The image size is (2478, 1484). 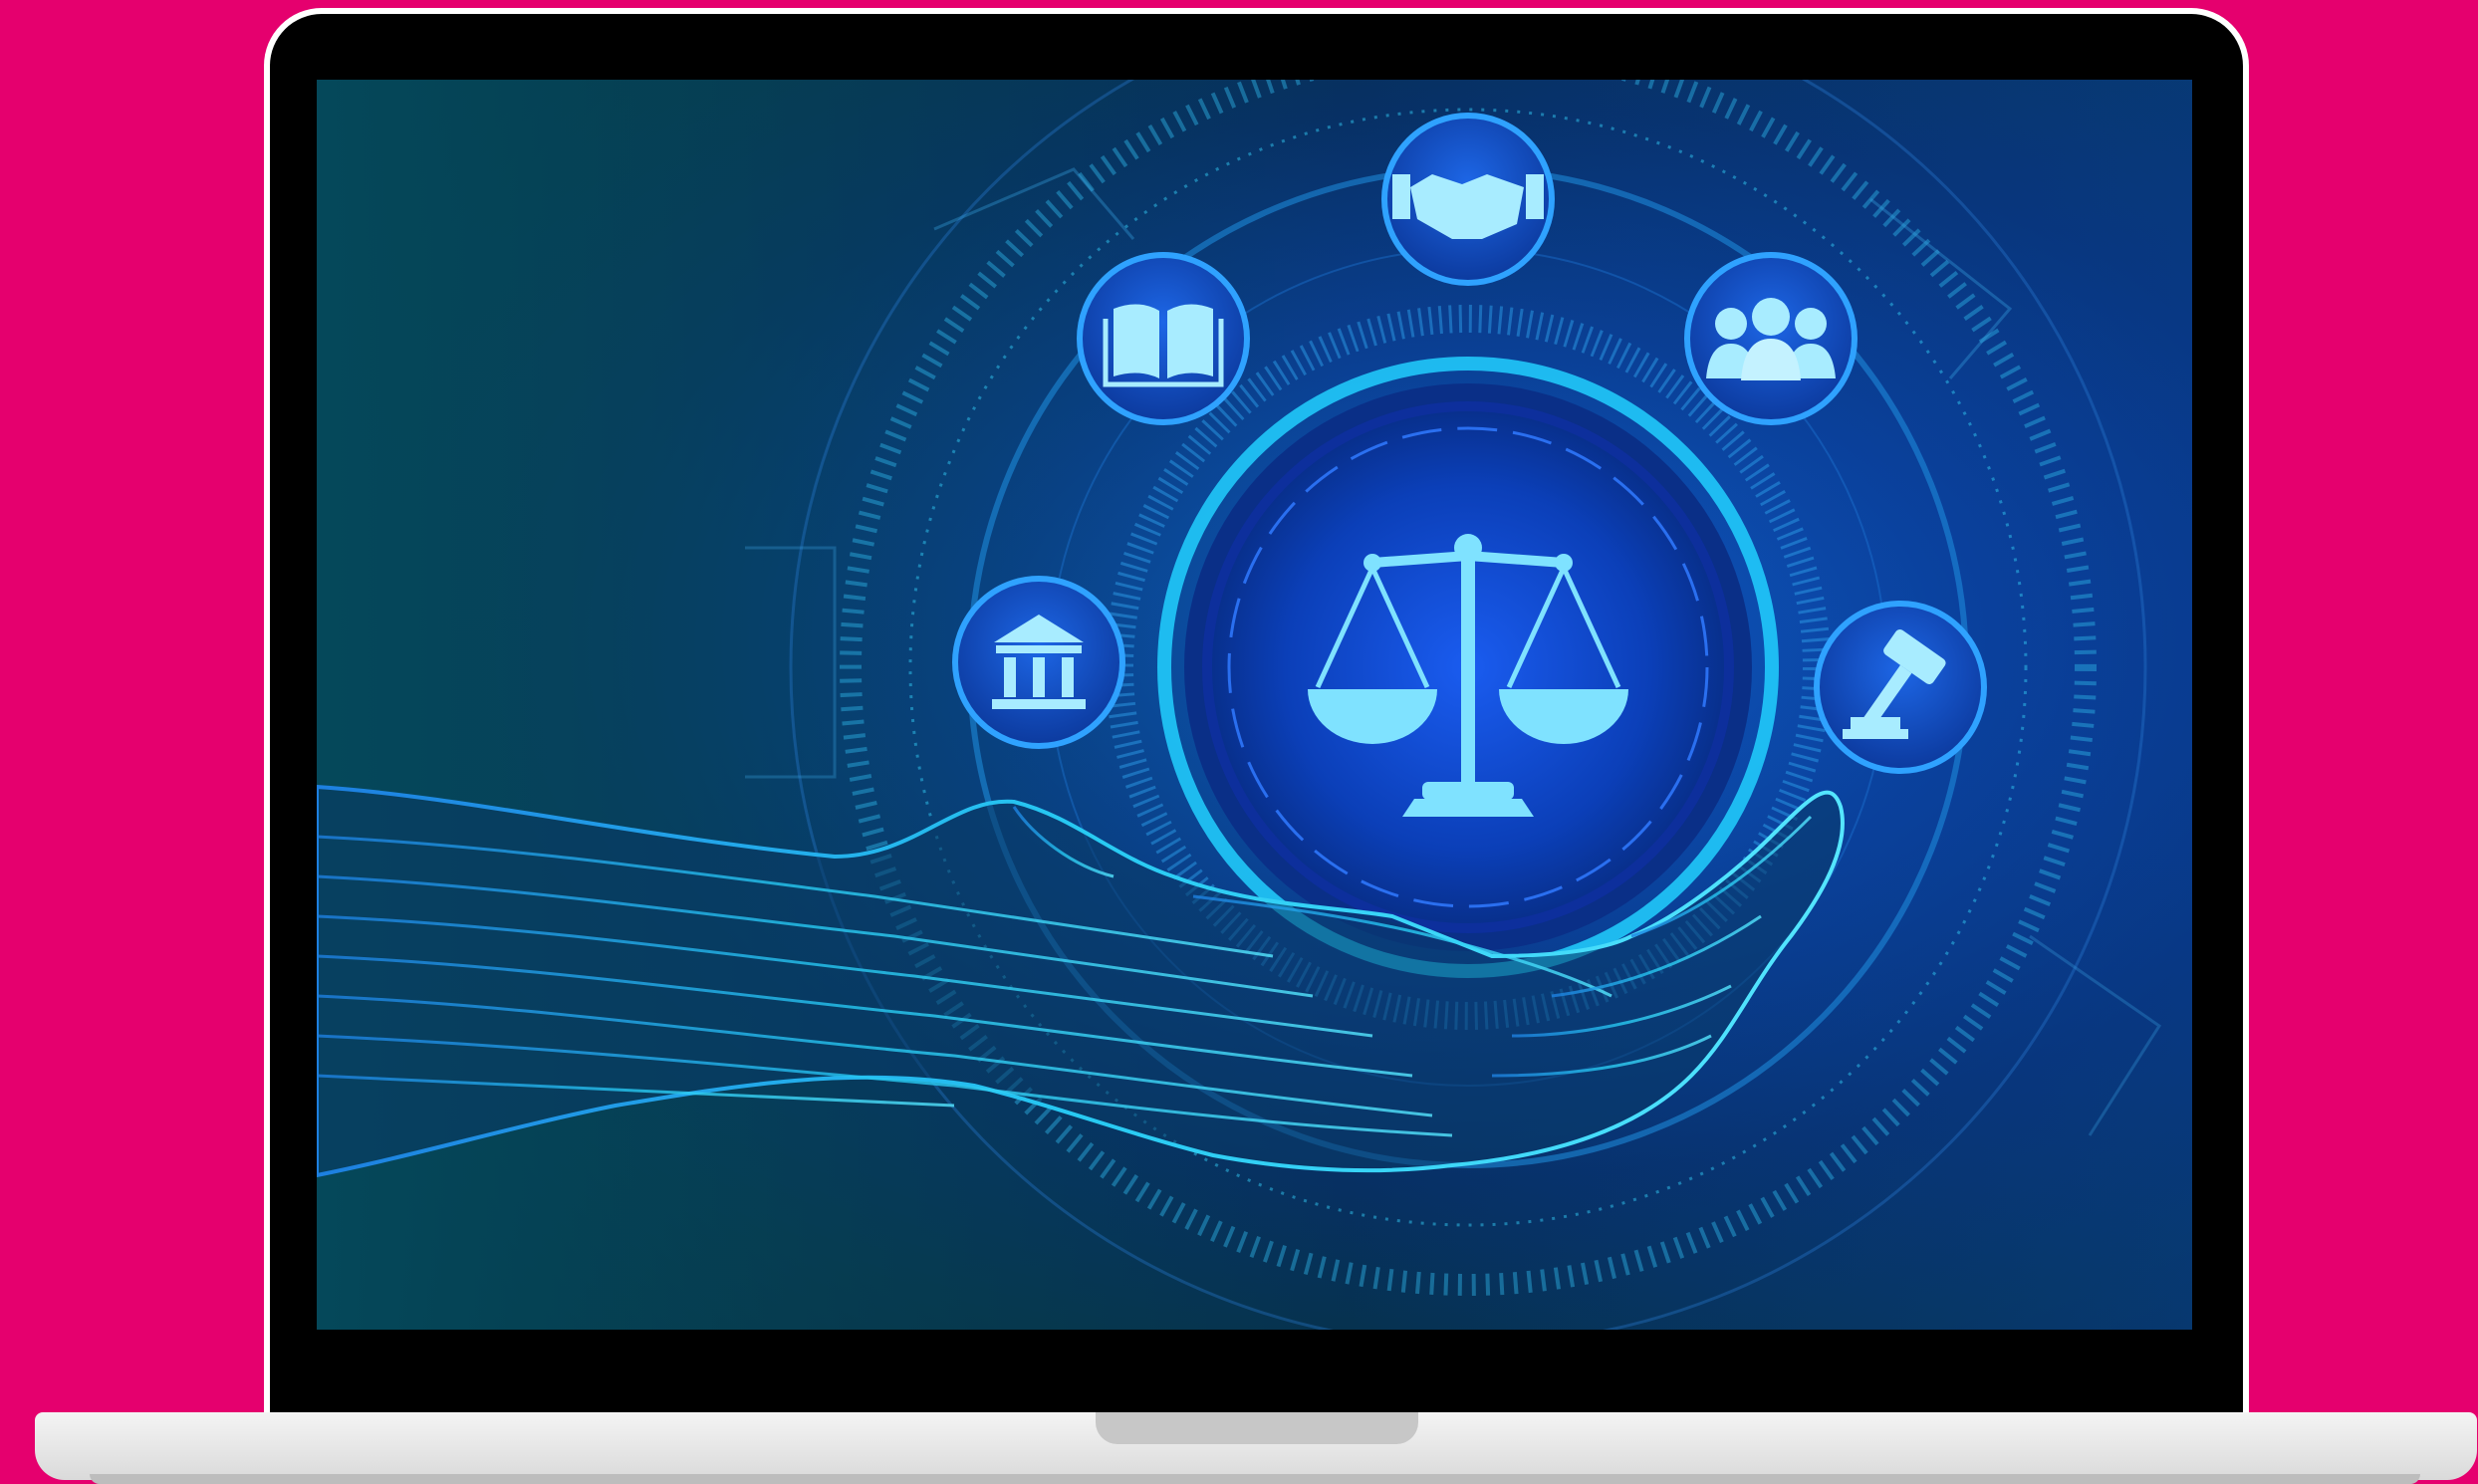 I want to click on handshake-icon, so click(x=1468, y=199).